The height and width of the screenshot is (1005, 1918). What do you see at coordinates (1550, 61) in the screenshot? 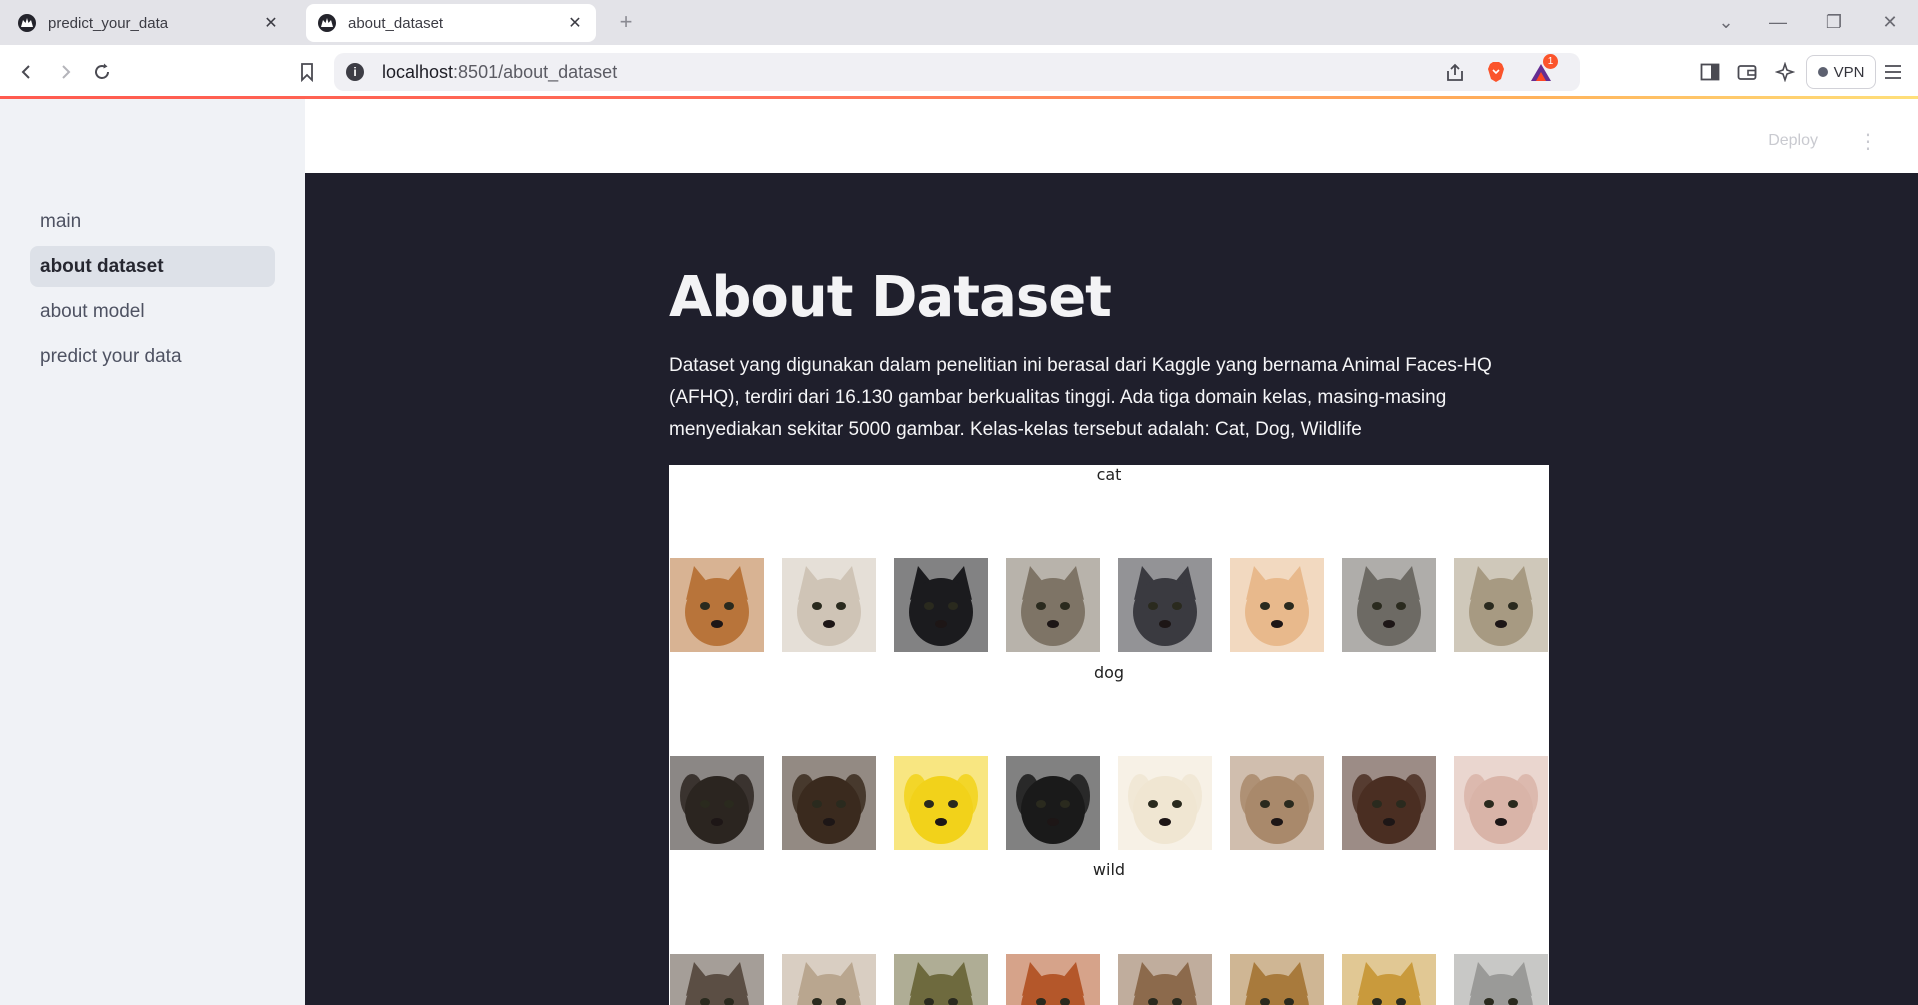
I see `rewards-badge: 1` at bounding box center [1550, 61].